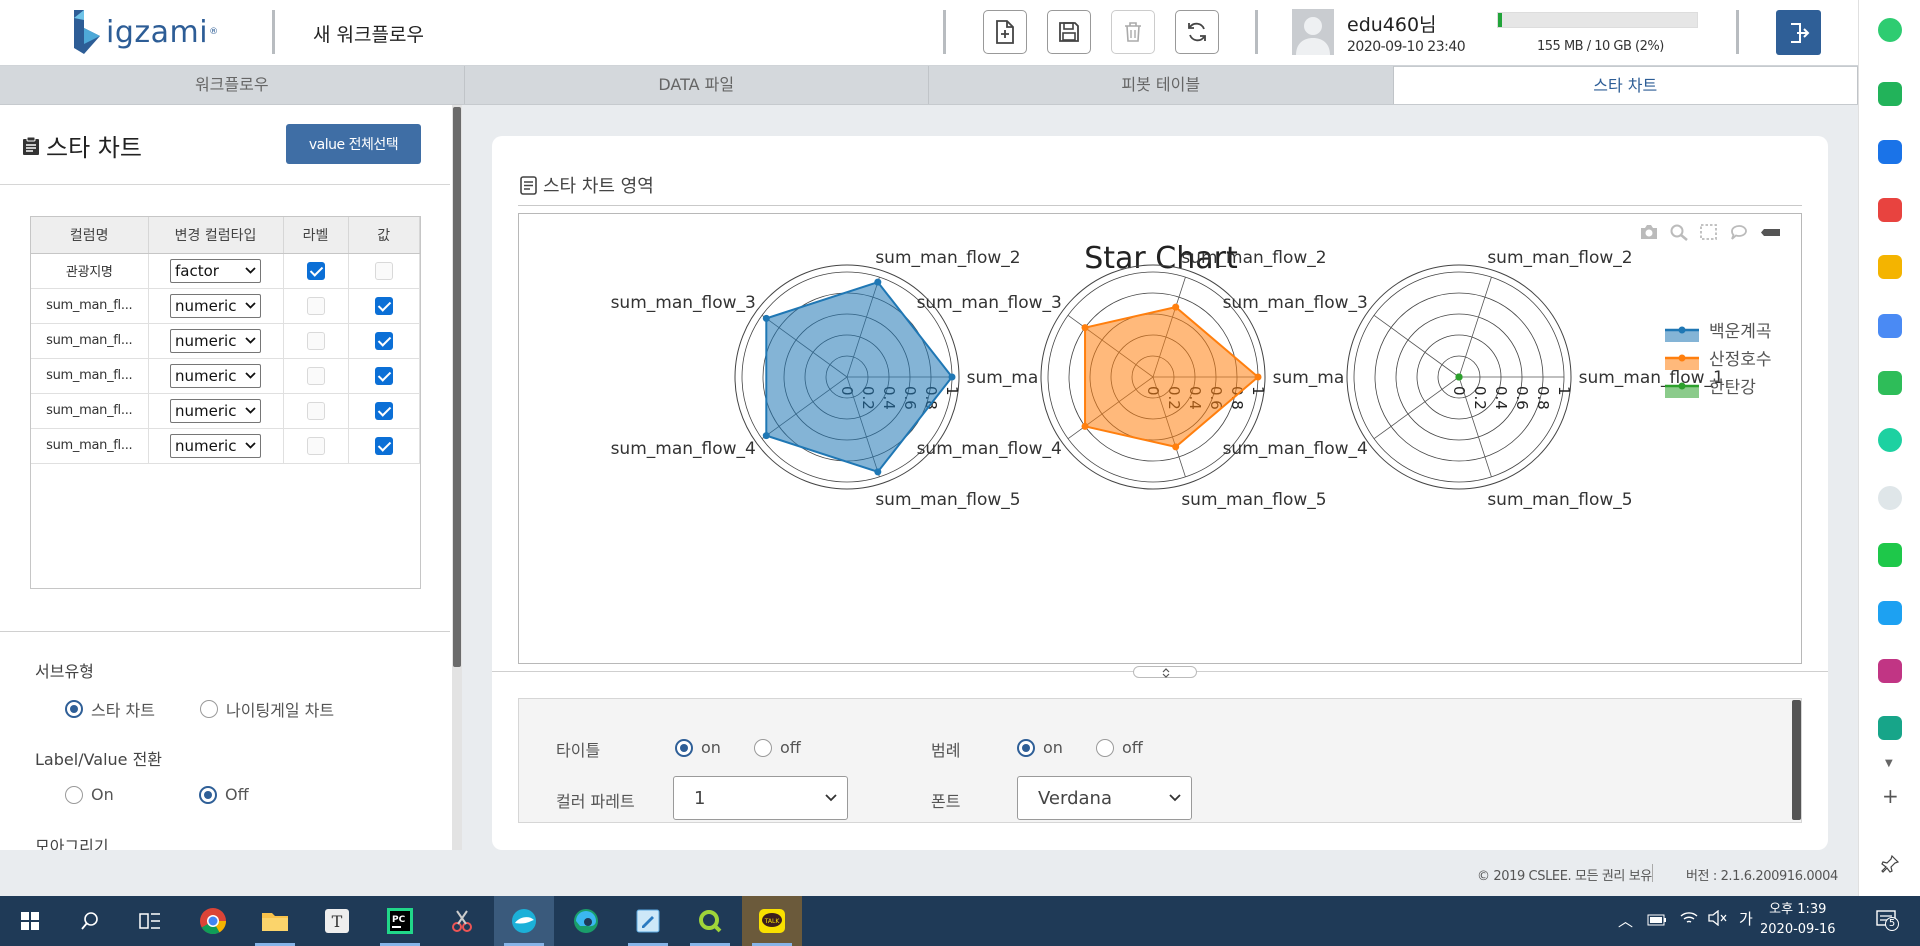 This screenshot has width=1920, height=946. What do you see at coordinates (1161, 85) in the screenshot?
I see `tab-pivot-table: 피봇 테이블` at bounding box center [1161, 85].